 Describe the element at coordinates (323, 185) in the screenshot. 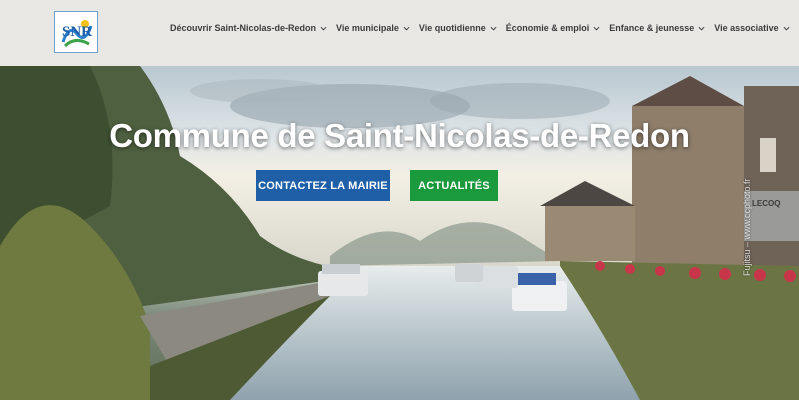

I see `contact-mairie-button: CONTACTEZ LA MAIRIE` at that location.